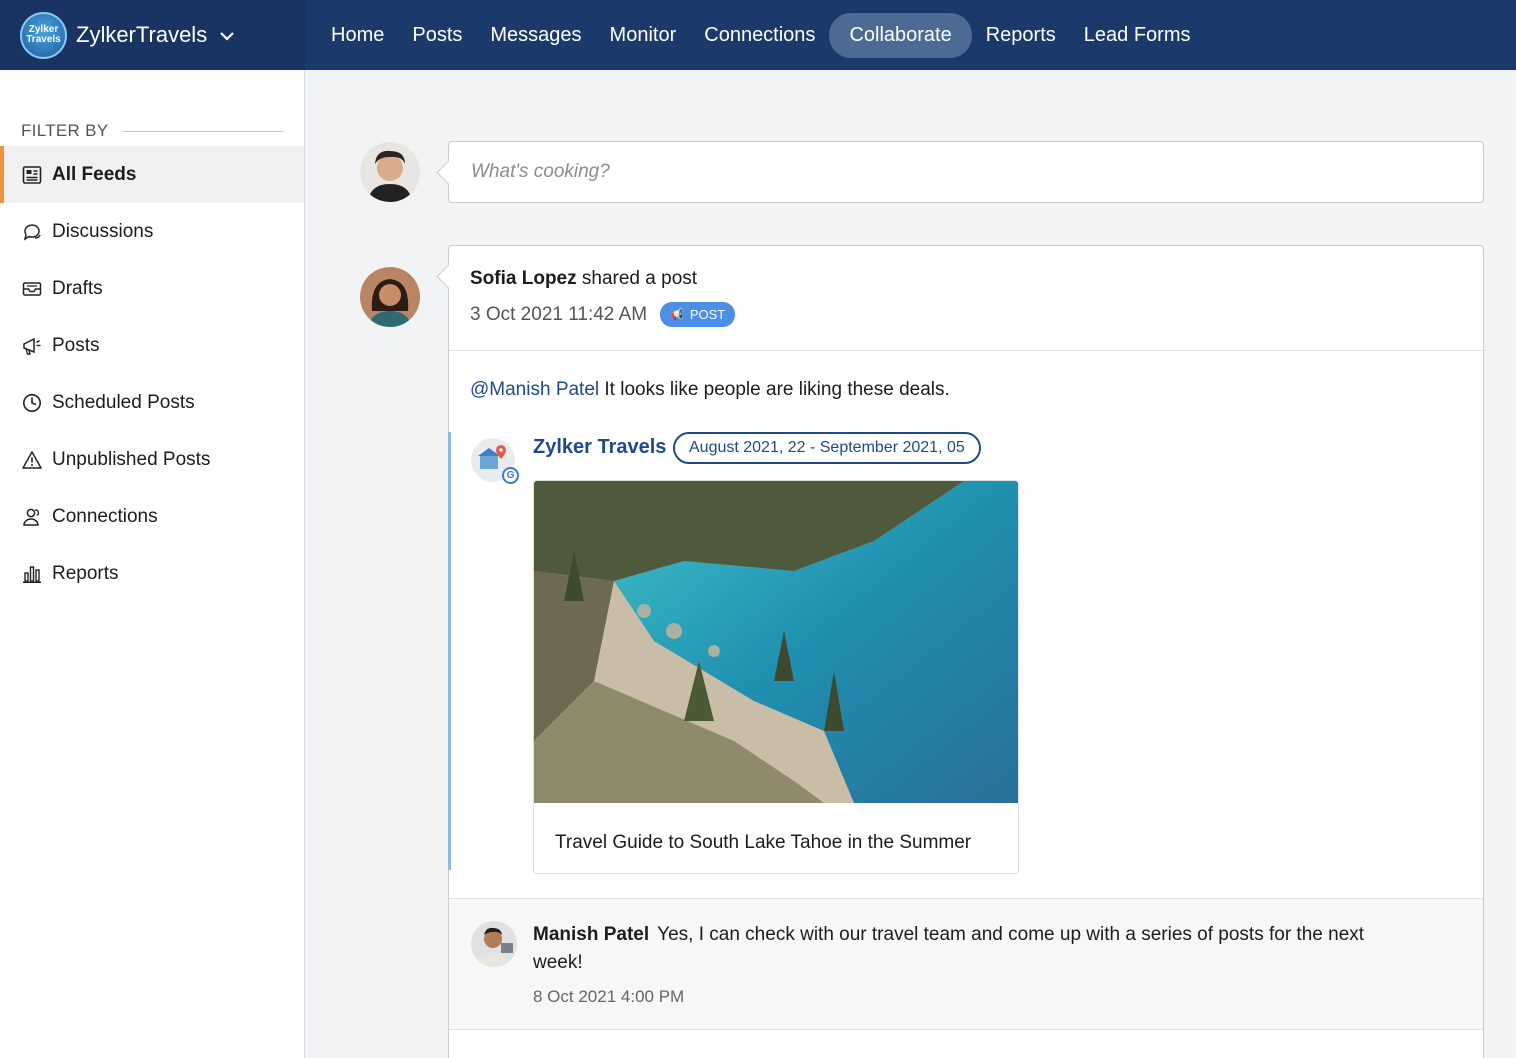 This screenshot has width=1516, height=1058. Describe the element at coordinates (1137, 35) in the screenshot. I see `nav-lead-forms: Lead Forms` at that location.